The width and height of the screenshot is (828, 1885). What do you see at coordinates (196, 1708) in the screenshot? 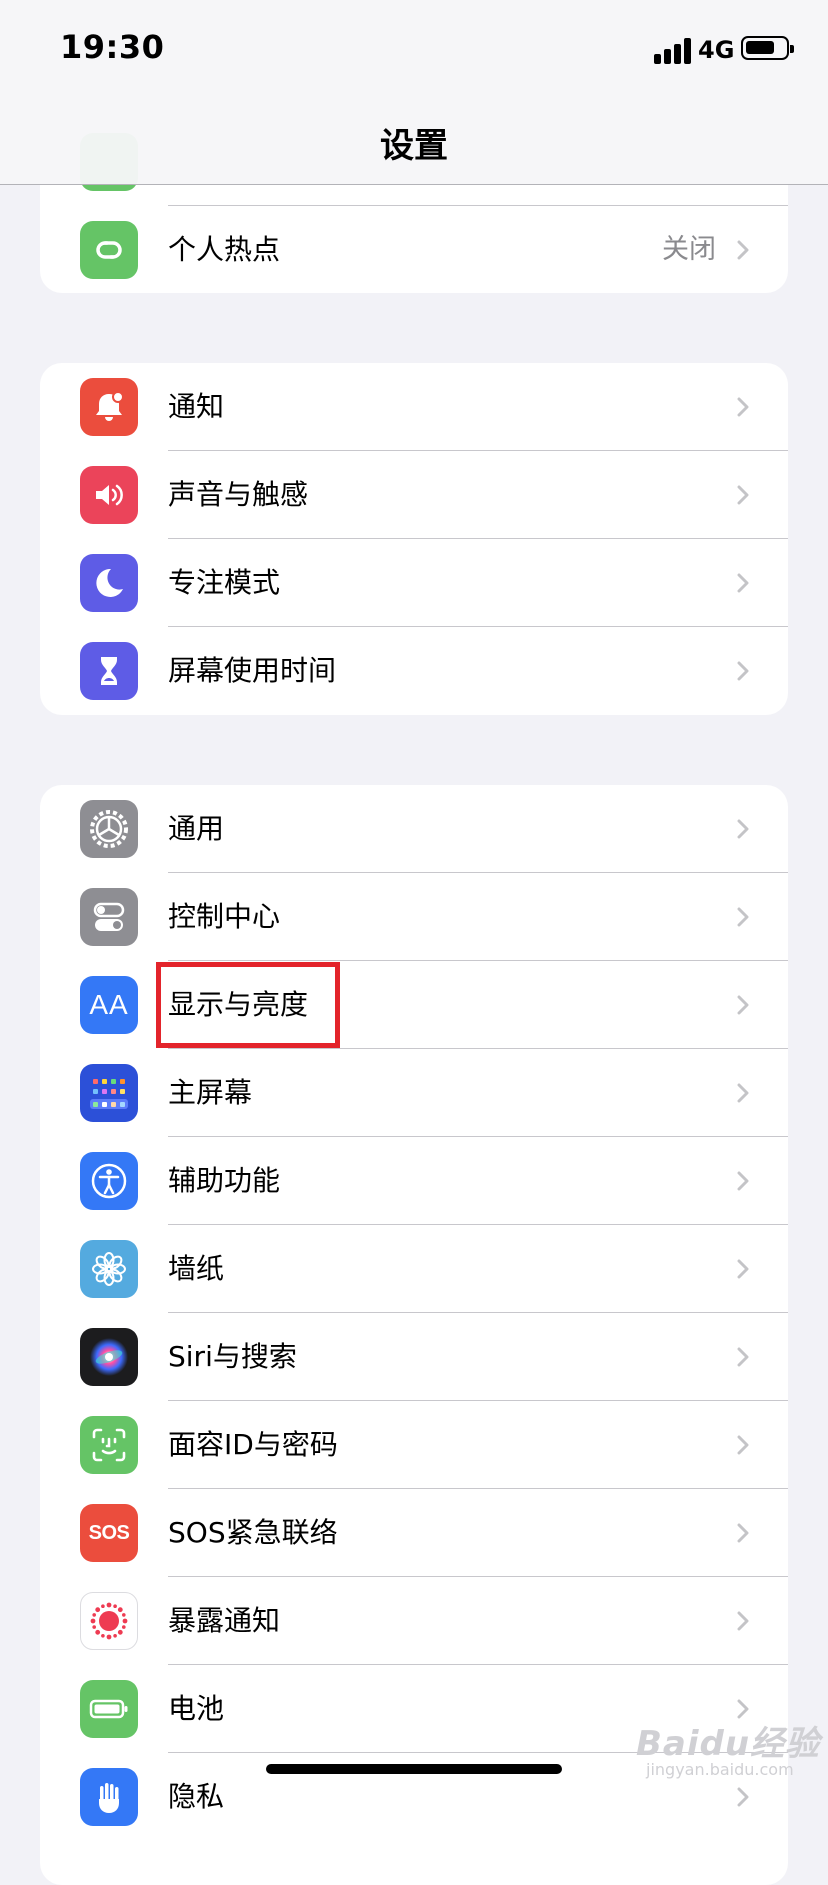
I see `settings-row-label: 电池` at bounding box center [196, 1708].